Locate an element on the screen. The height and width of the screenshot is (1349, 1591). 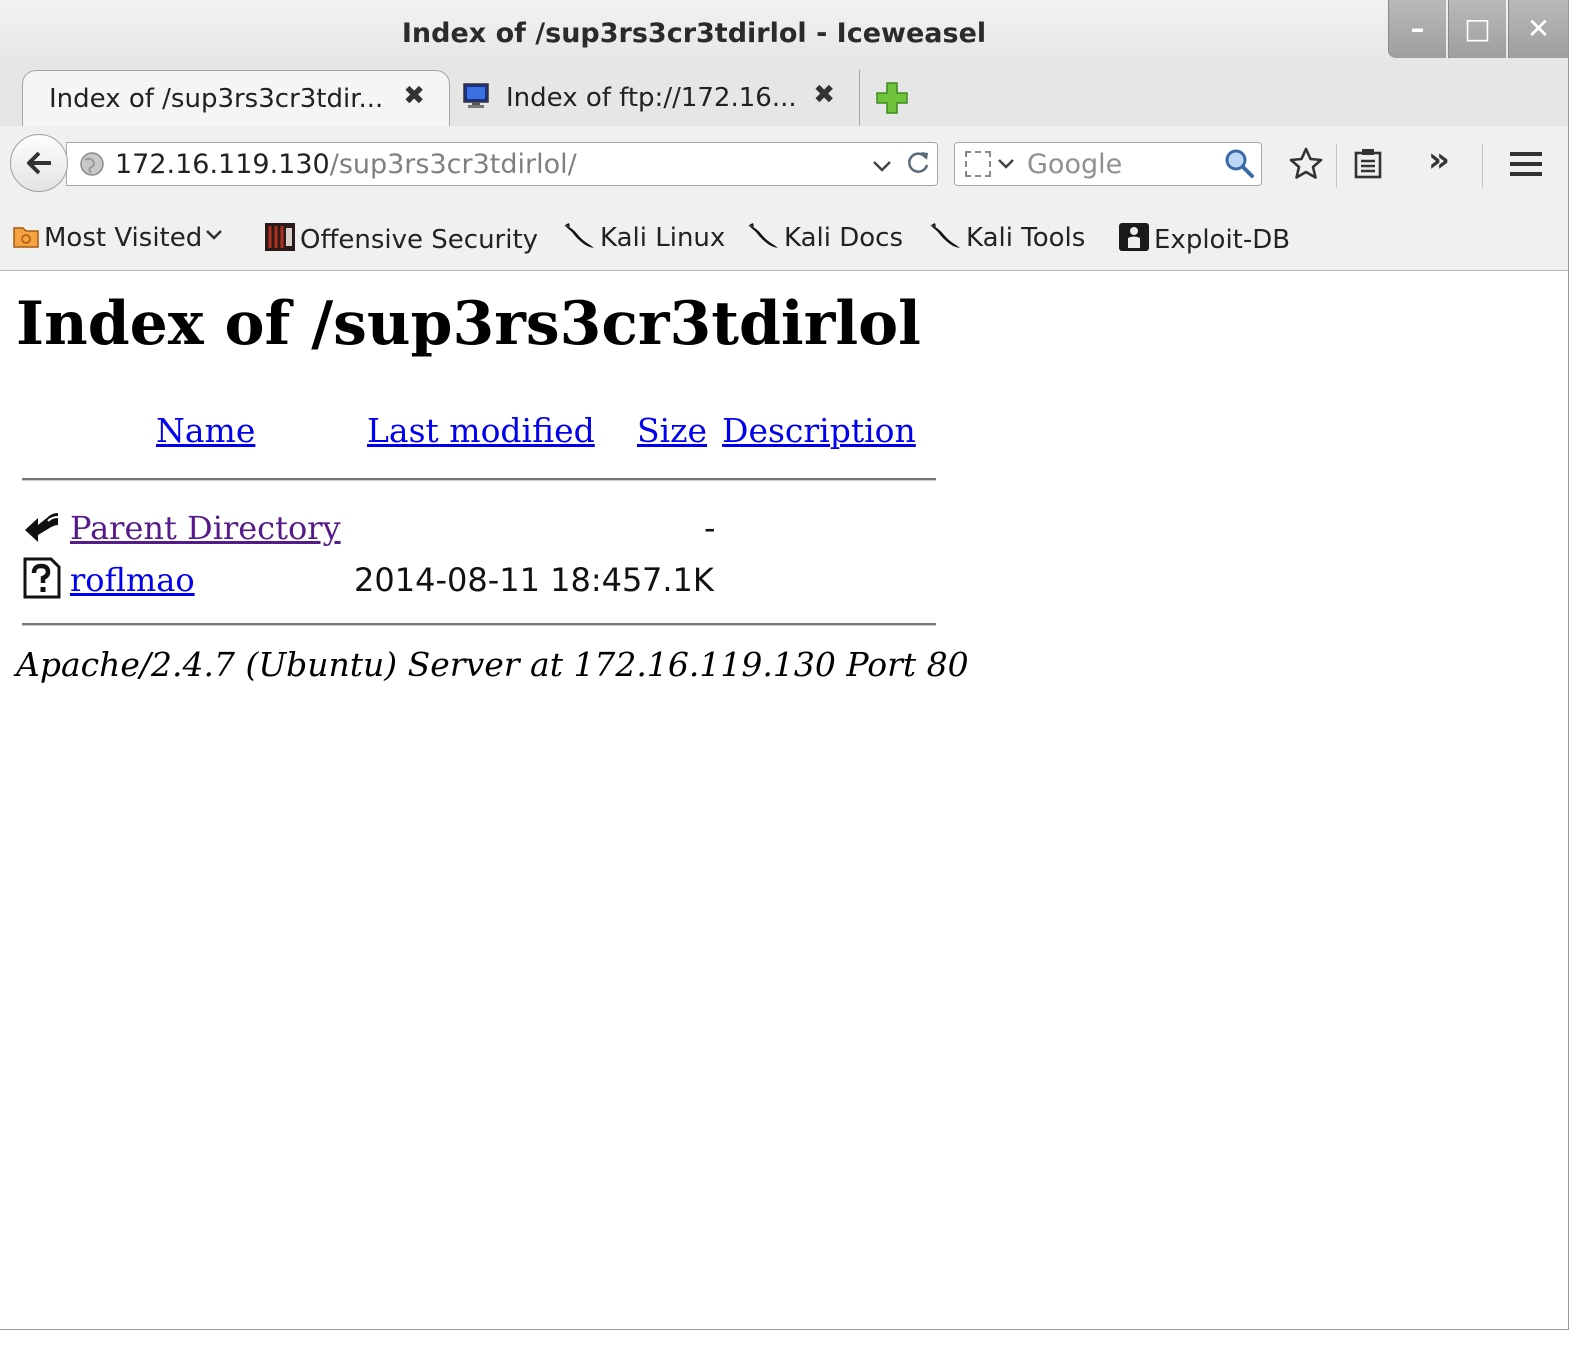
unknown-file-icon is located at coordinates (42, 578).